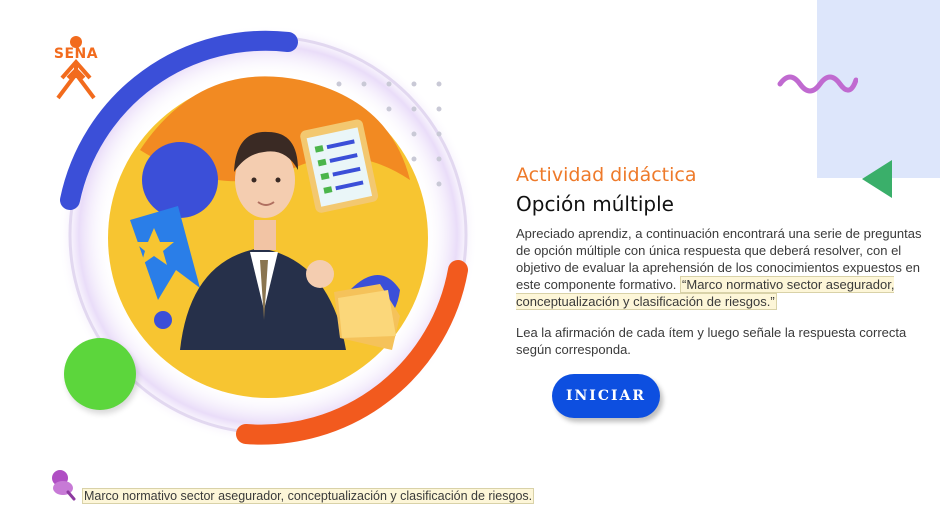  What do you see at coordinates (606, 396) in the screenshot?
I see `start-button: INICIAR` at bounding box center [606, 396].